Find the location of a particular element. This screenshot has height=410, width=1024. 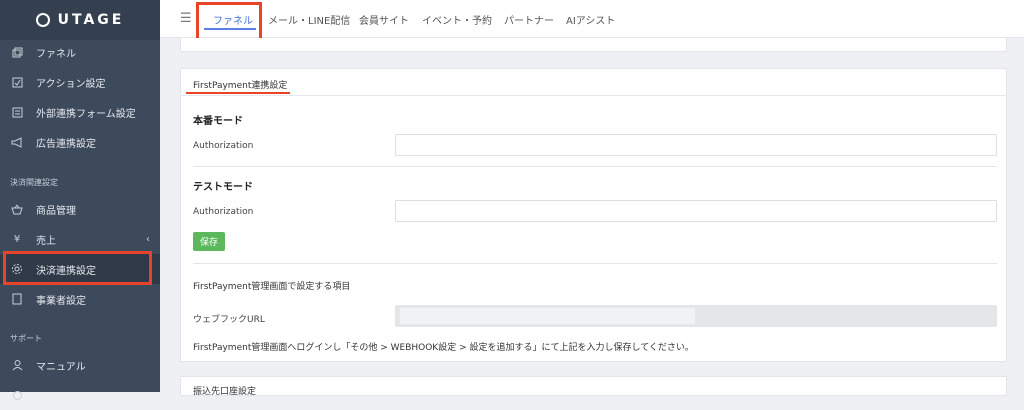

gear-icon is located at coordinates (17, 269).